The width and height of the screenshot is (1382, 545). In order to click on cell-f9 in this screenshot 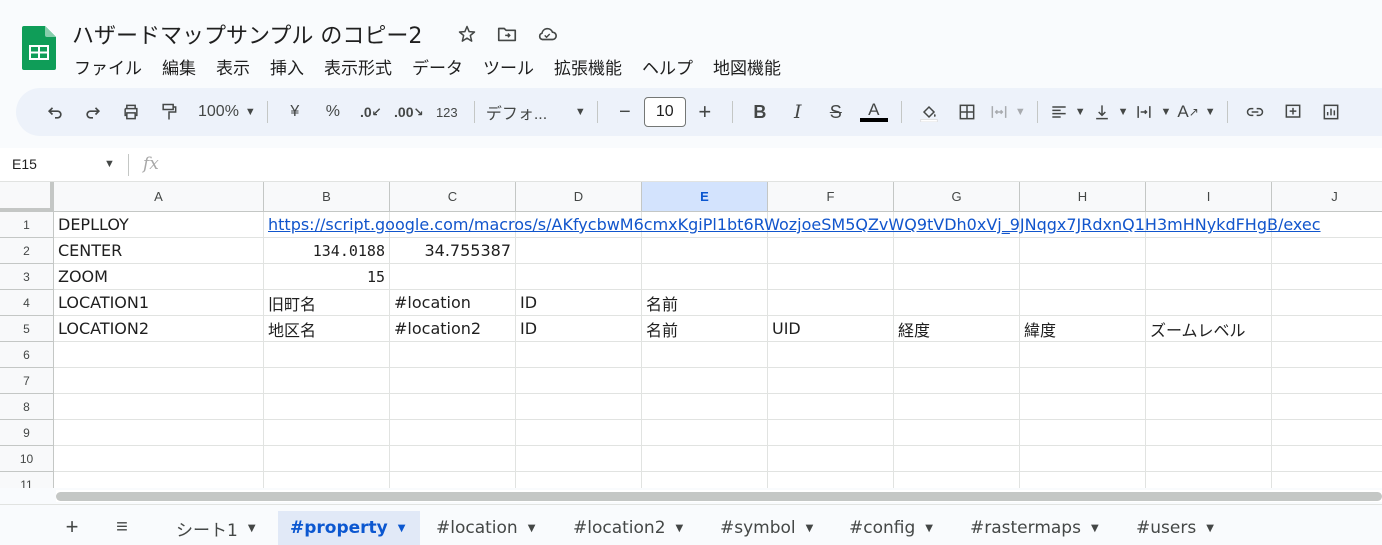, I will do `click(831, 433)`.